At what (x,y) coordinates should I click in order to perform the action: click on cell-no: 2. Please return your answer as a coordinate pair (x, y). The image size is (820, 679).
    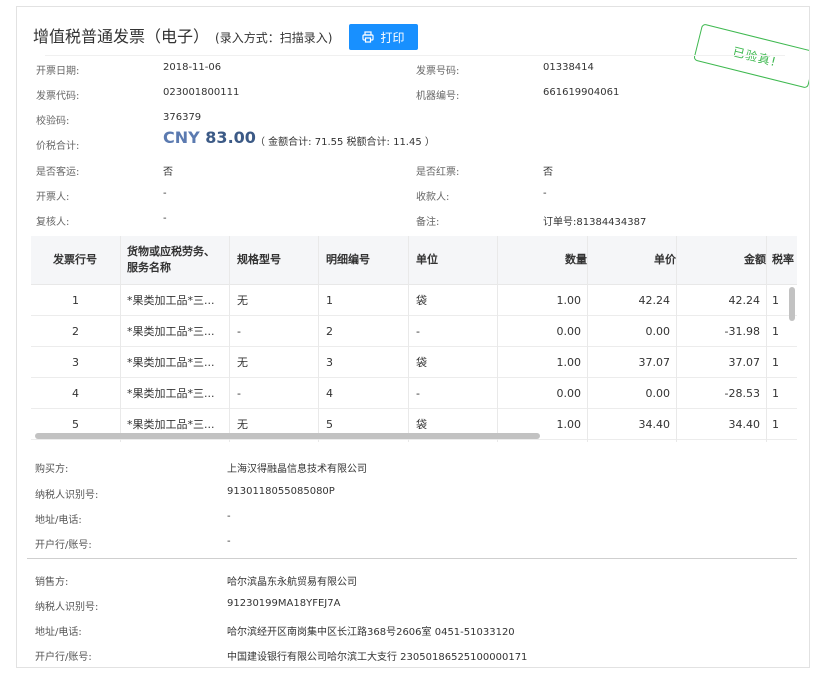
    Looking at the image, I should click on (75, 331).